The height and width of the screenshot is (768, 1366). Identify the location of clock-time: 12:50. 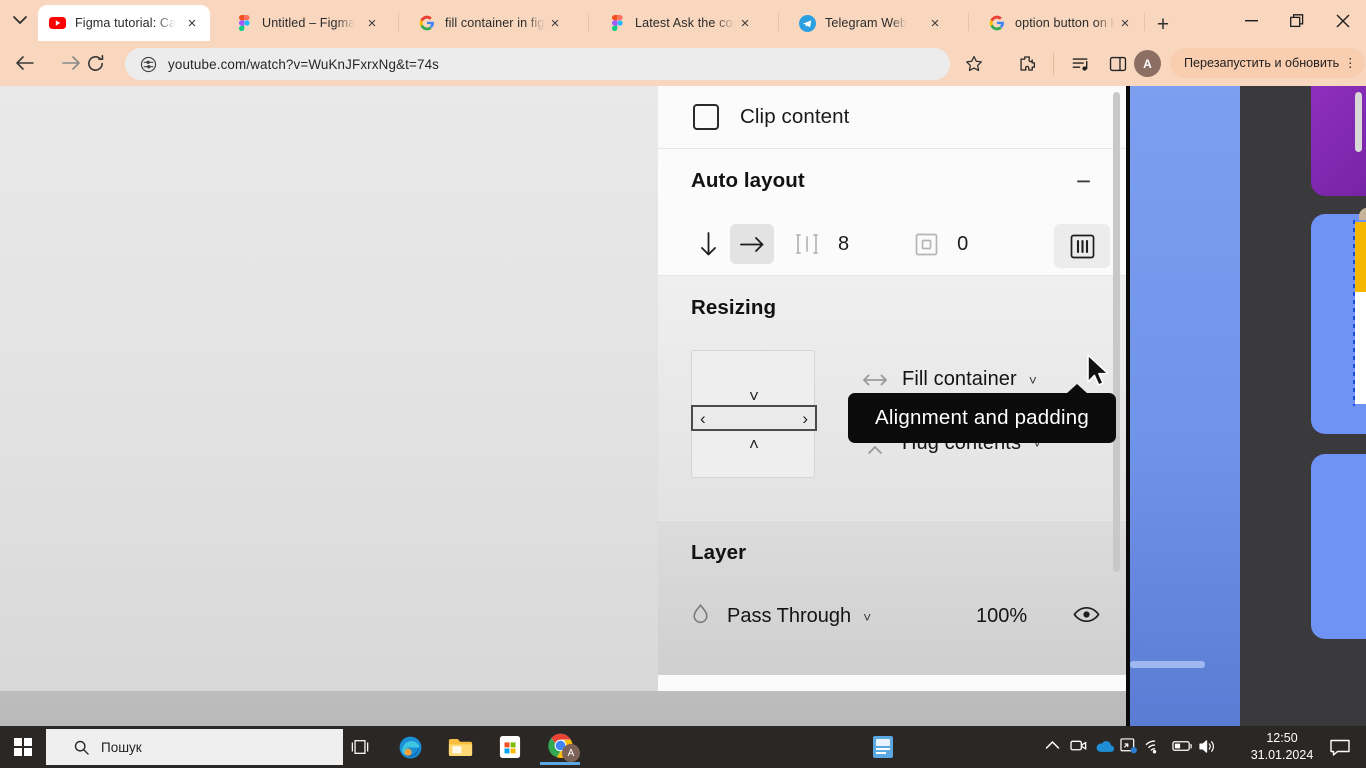
(1282, 738).